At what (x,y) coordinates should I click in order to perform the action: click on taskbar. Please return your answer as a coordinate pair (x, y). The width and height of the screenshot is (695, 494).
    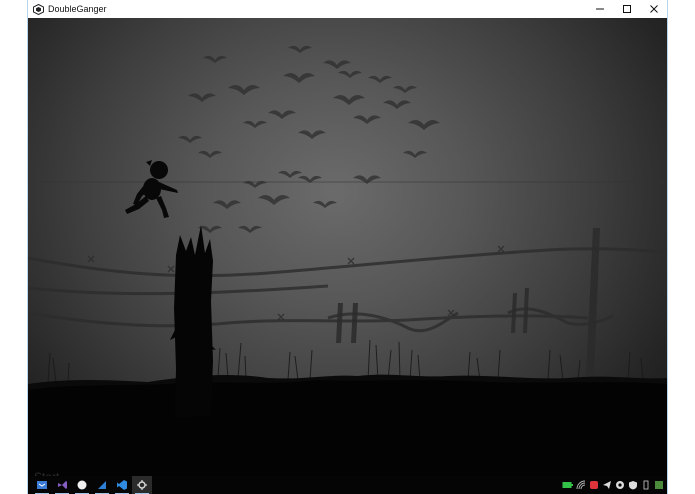
    Looking at the image, I should click on (347, 485).